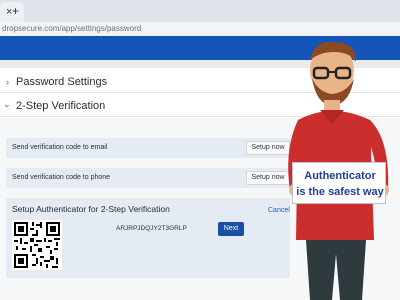 The image size is (400, 300). I want to click on message-sign: Authenticator is the safest way, so click(339, 183).